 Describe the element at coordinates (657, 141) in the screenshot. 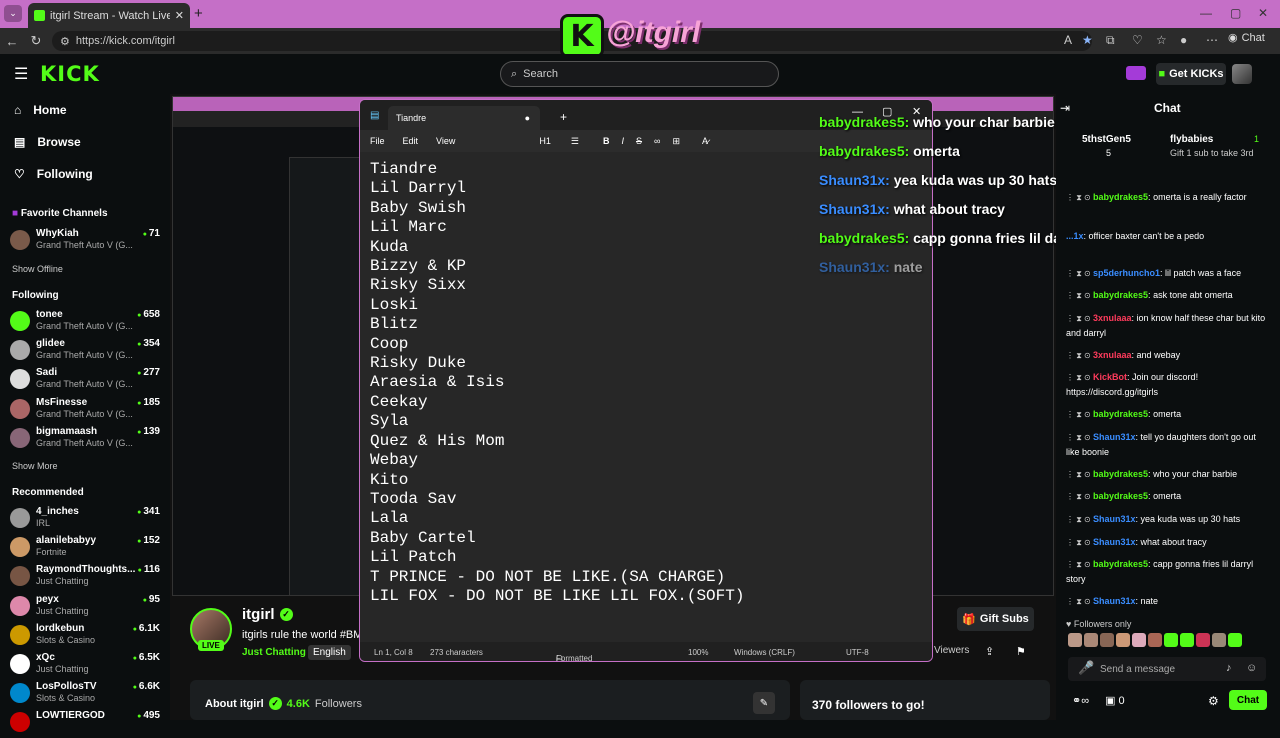

I see `link-icon: ∞` at that location.